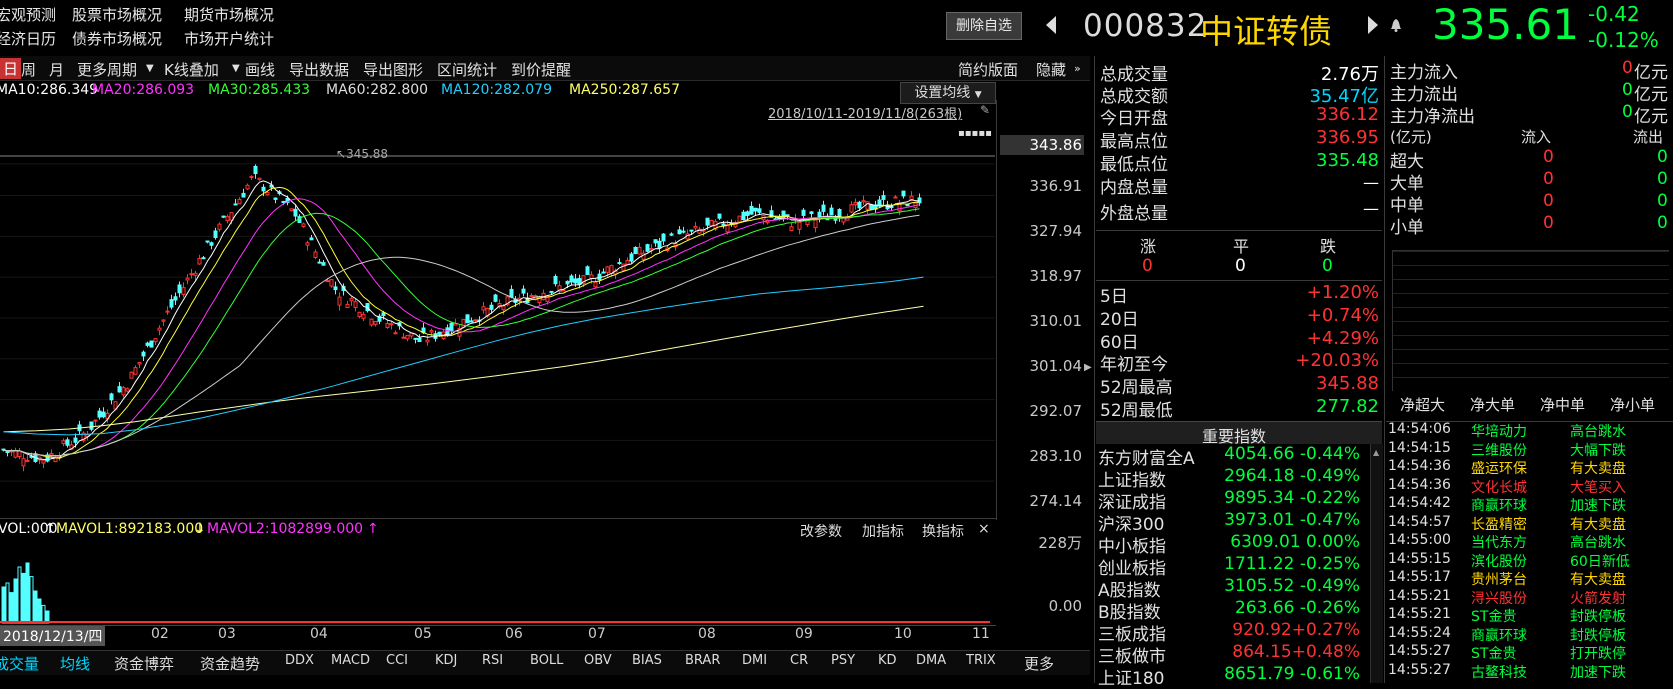 The width and height of the screenshot is (1673, 689). I want to click on period-day-tab: 日, so click(11, 68).